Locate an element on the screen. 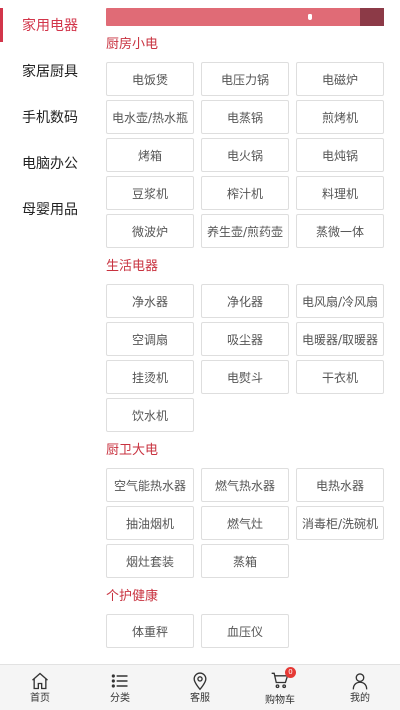  bottom-tab-bar: 首页 分类 客服 0 购物车 我的 is located at coordinates (200, 687).